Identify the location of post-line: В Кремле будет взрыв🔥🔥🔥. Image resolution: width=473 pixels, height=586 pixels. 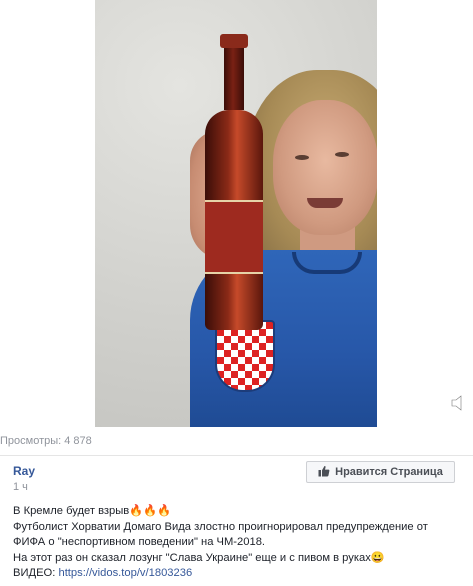
(92, 511).